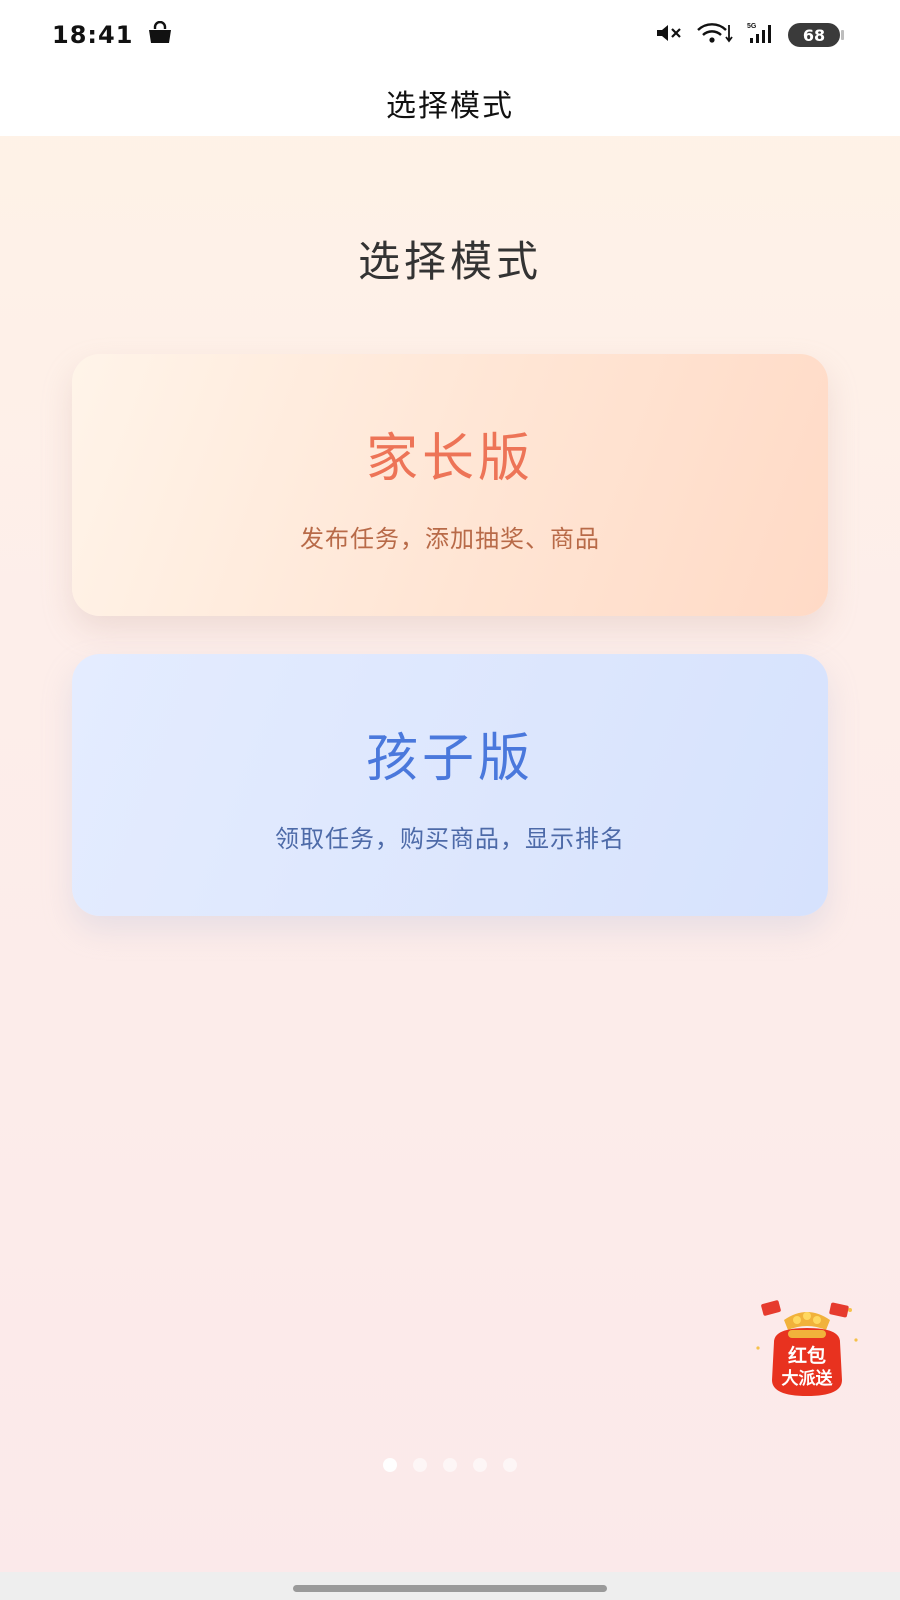  Describe the element at coordinates (449, 759) in the screenshot. I see `child-mode-title: 孩子版` at that location.